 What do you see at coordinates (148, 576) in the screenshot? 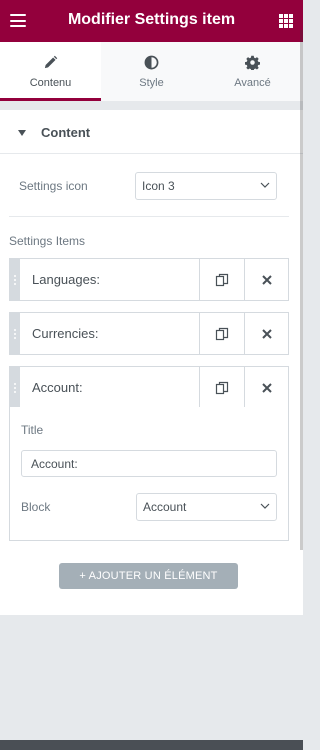
I see `add-item-button: + AJOUTER UN ÉLÉMENT` at bounding box center [148, 576].